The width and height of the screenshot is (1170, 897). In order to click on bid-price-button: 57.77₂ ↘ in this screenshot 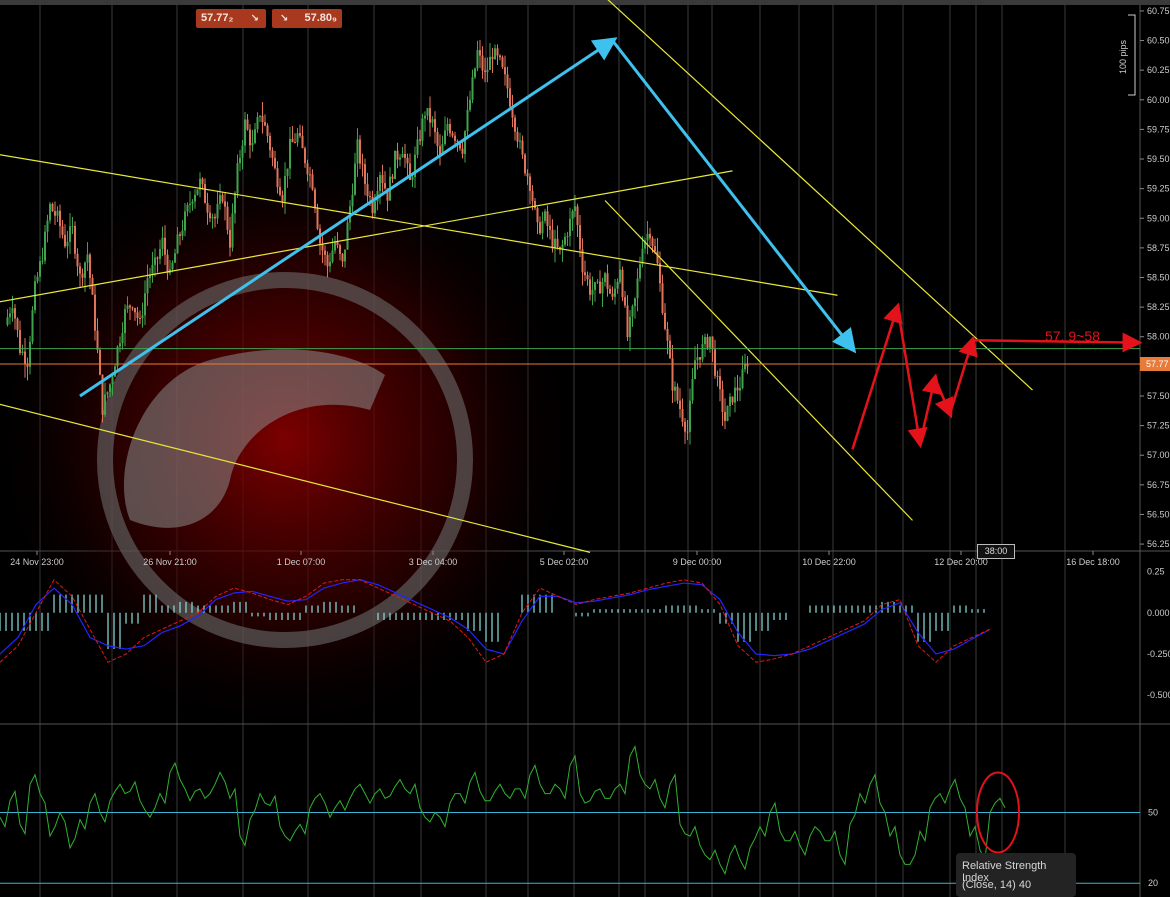, I will do `click(231, 18)`.